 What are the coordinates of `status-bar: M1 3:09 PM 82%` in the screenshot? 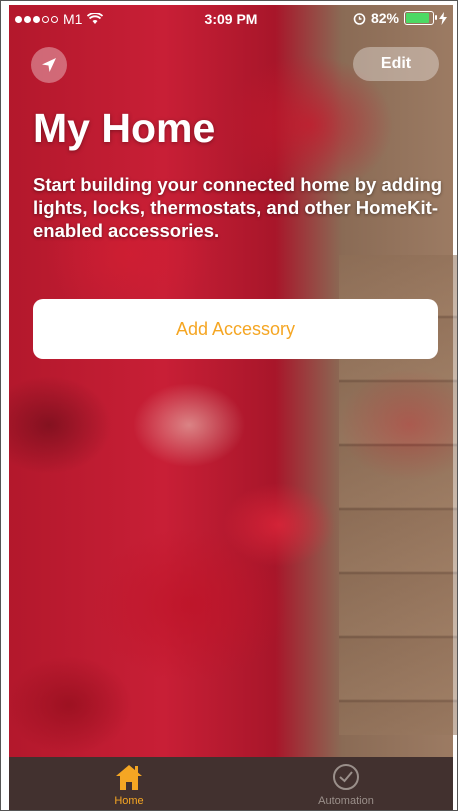 It's located at (231, 19).